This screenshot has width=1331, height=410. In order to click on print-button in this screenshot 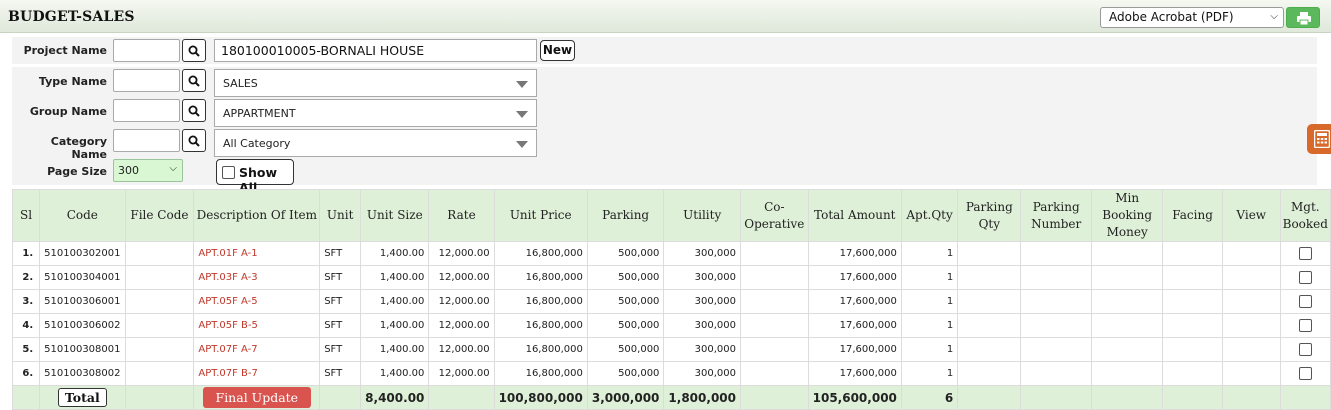, I will do `click(1303, 17)`.